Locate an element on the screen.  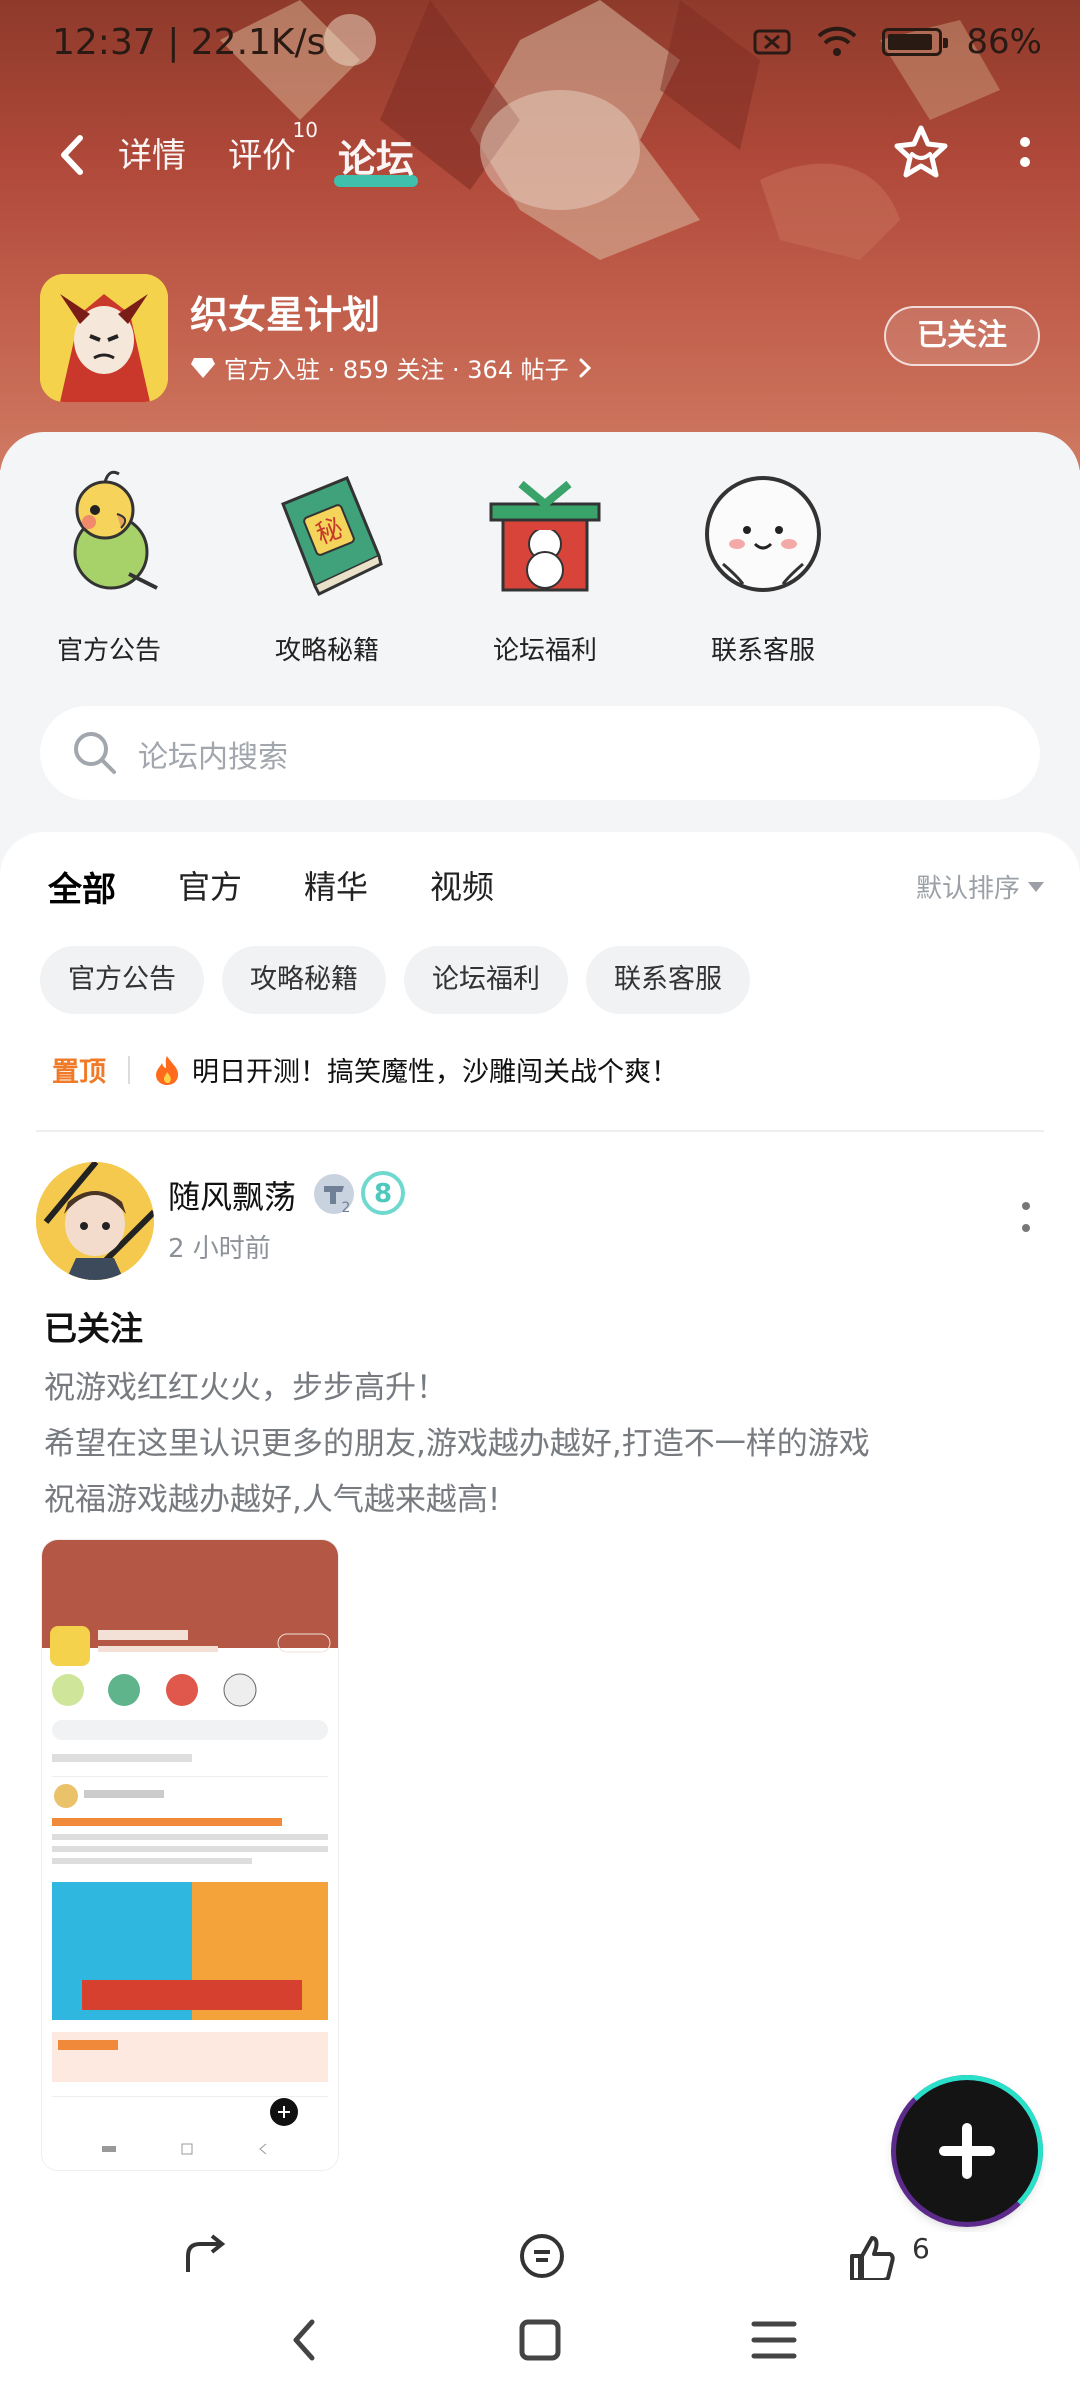
comment-button is located at coordinates (542, 2256).